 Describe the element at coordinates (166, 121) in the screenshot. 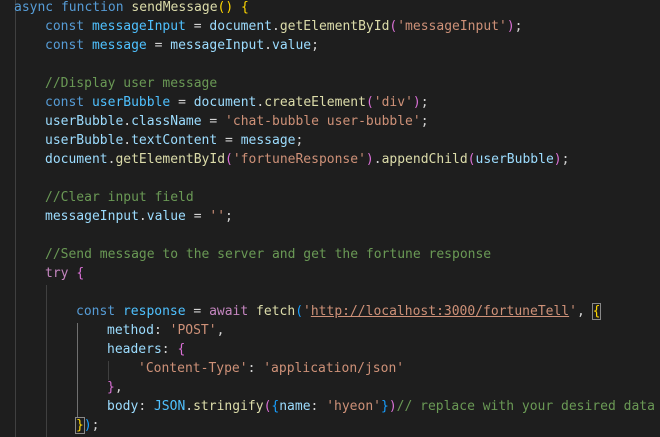

I see `code-token: className` at that location.